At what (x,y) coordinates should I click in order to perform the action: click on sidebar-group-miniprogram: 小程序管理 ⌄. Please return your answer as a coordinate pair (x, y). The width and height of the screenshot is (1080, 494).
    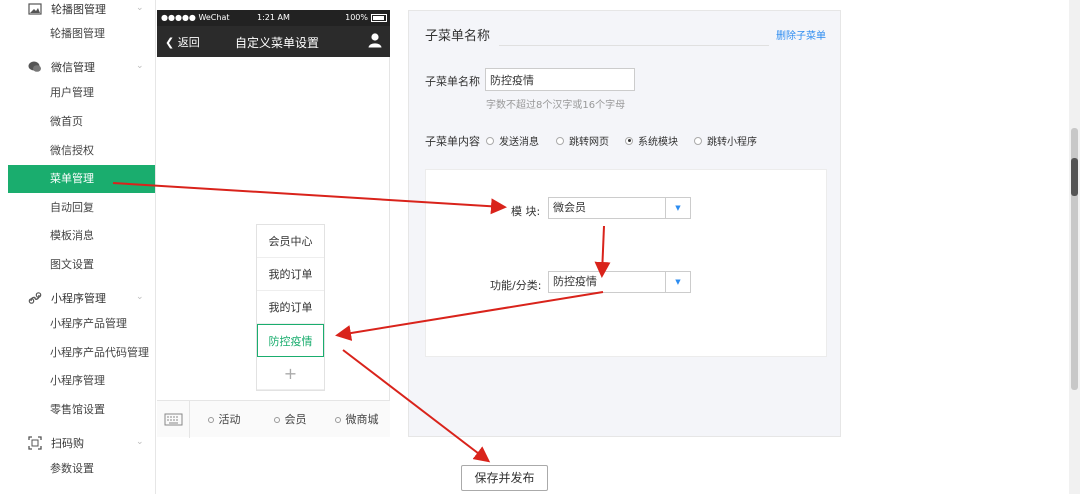
    Looking at the image, I should click on (77, 298).